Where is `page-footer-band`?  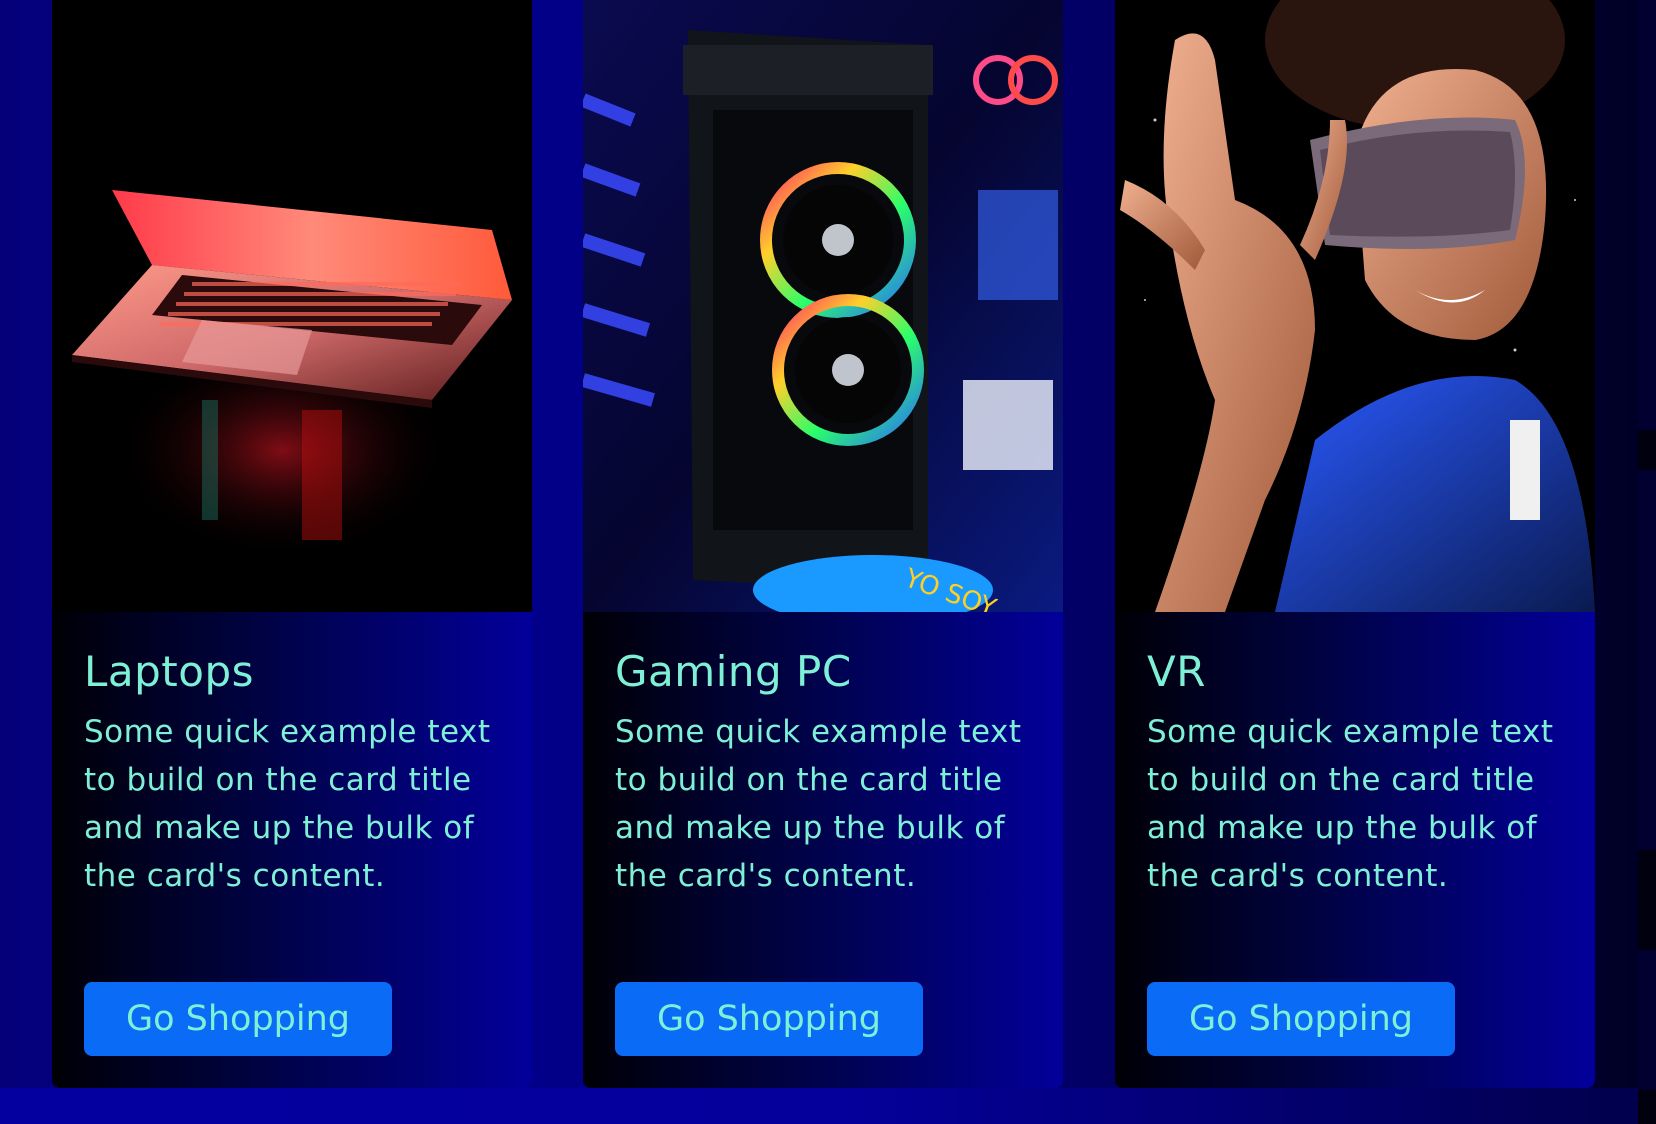
page-footer-band is located at coordinates (828, 1106).